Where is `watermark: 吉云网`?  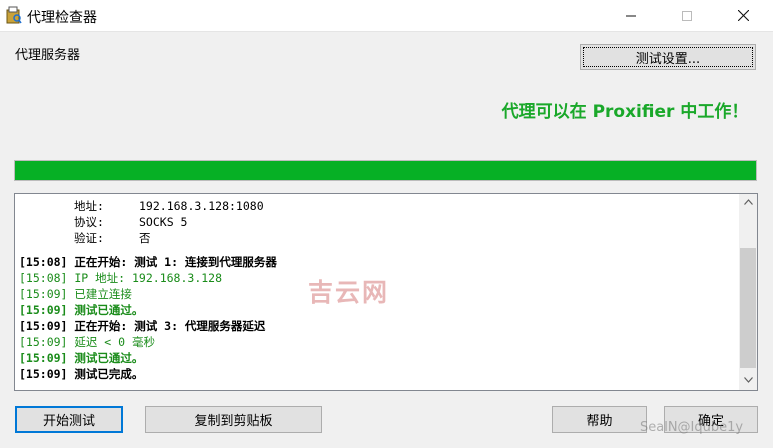 watermark: 吉云网 is located at coordinates (349, 292).